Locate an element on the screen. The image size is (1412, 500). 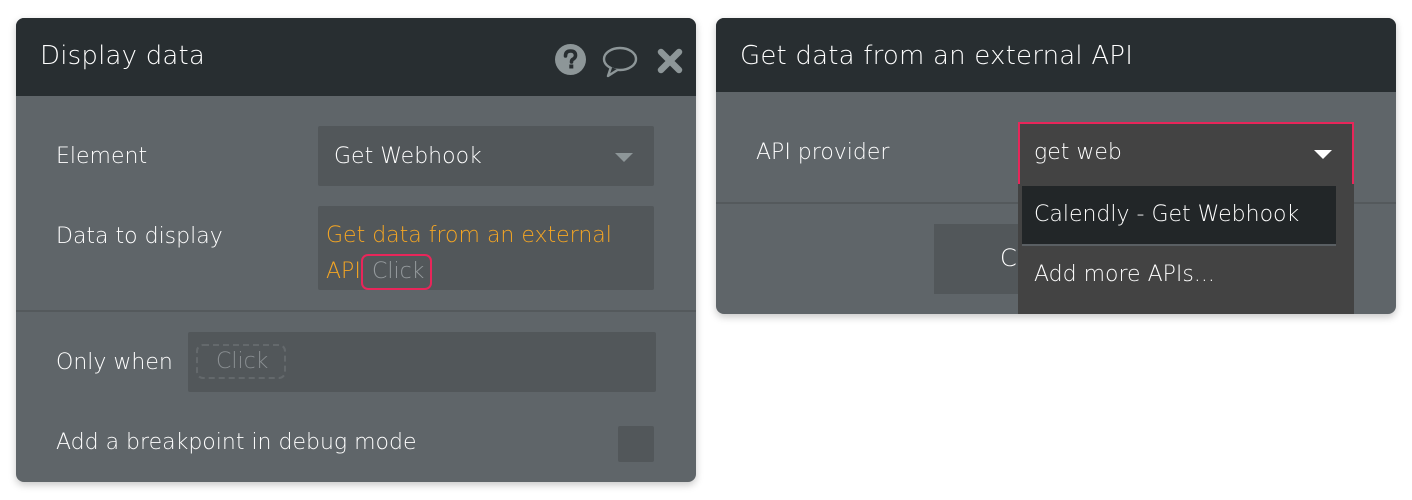
dropdown-option: Calendly - Get Webhook is located at coordinates (1179, 215).